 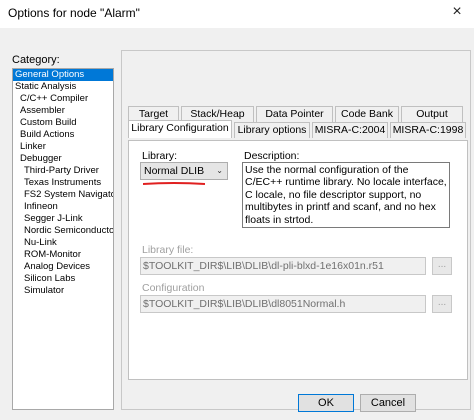 I want to click on library-select: Normal DLIB ⌄, so click(x=184, y=171).